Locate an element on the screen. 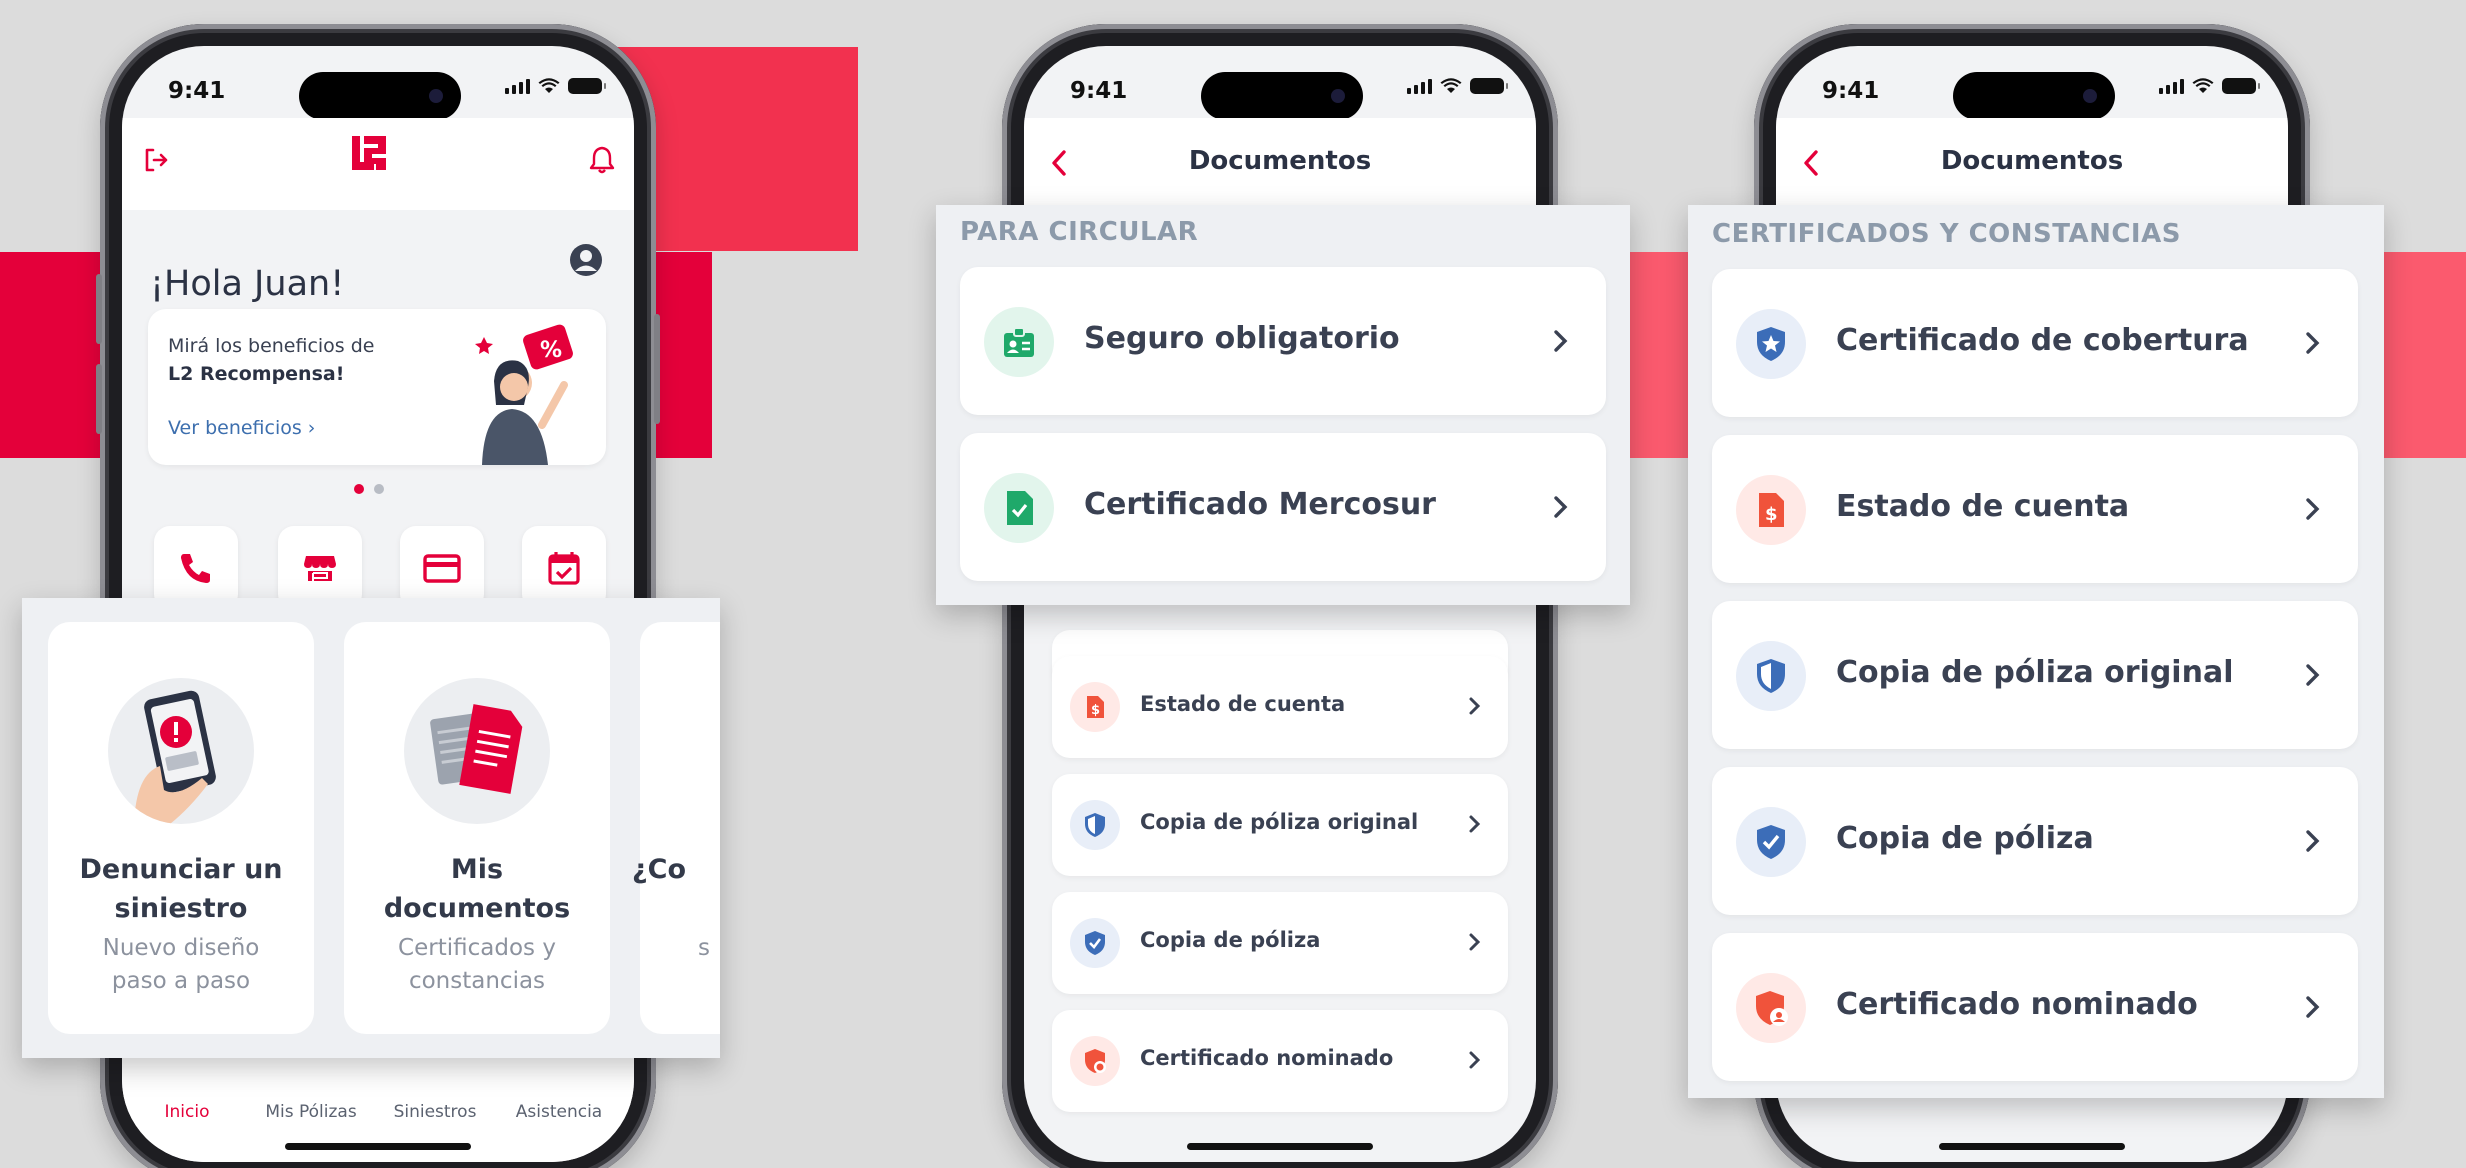  credit-card-icon is located at coordinates (442, 568).